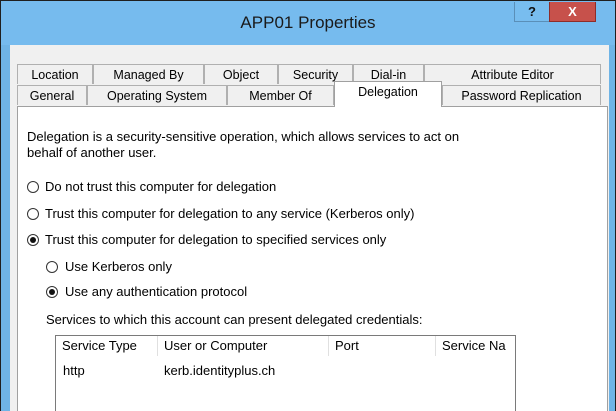 Image resolution: width=616 pixels, height=411 pixels. Describe the element at coordinates (521, 95) in the screenshot. I see `tab-password-replication: Password Replication` at that location.